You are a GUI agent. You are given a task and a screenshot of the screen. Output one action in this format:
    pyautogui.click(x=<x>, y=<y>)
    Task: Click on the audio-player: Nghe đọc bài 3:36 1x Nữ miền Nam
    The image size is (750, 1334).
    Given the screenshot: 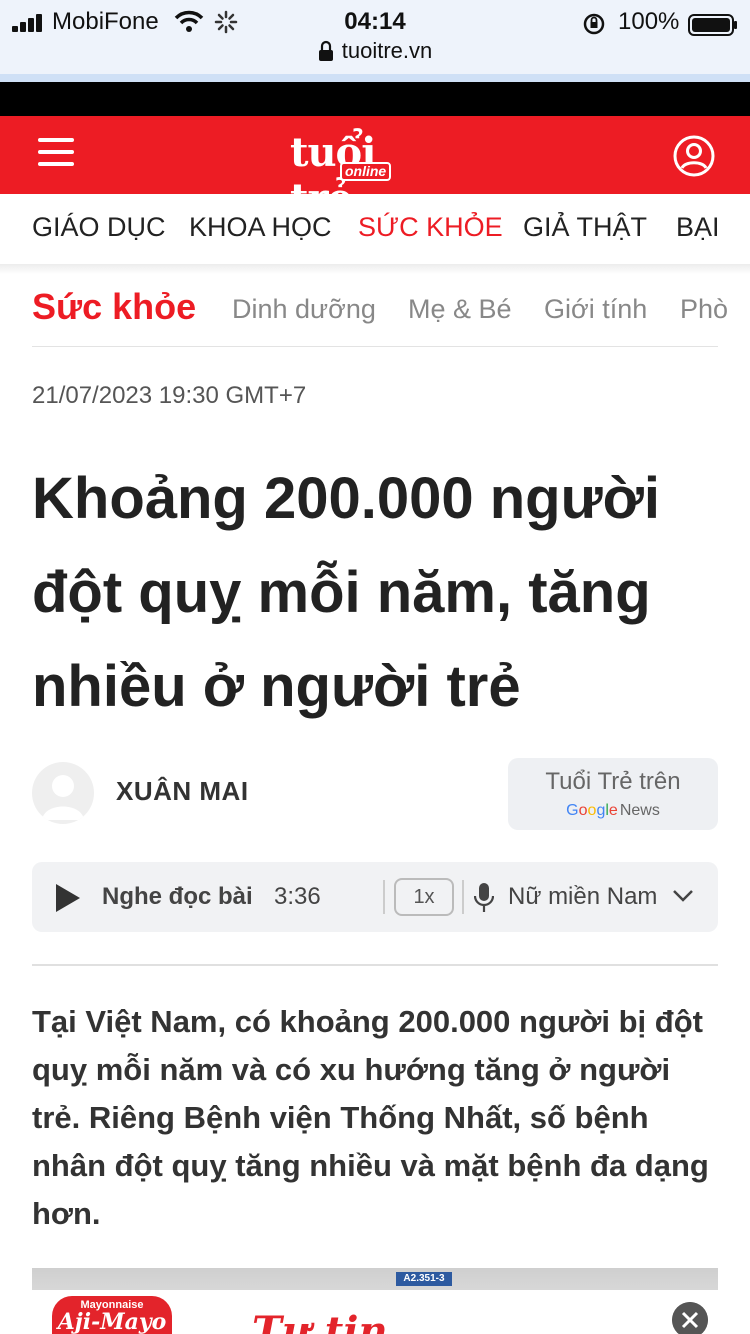 What is the action you would take?
    pyautogui.click(x=375, y=897)
    